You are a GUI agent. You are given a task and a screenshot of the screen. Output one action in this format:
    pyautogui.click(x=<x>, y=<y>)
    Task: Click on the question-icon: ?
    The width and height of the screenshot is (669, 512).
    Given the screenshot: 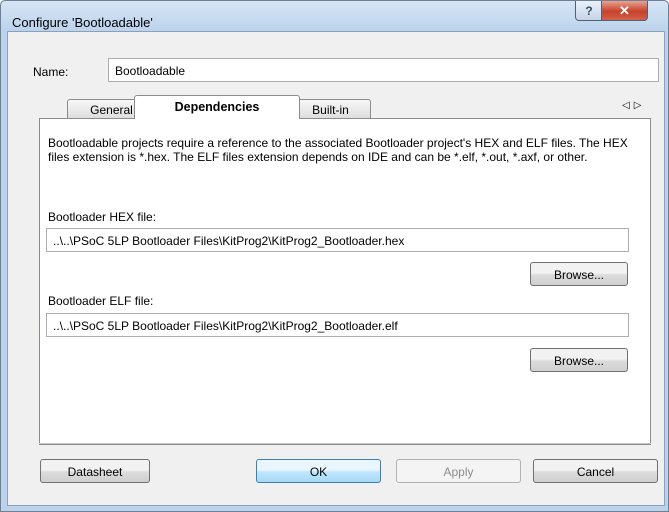 What is the action you would take?
    pyautogui.click(x=589, y=10)
    